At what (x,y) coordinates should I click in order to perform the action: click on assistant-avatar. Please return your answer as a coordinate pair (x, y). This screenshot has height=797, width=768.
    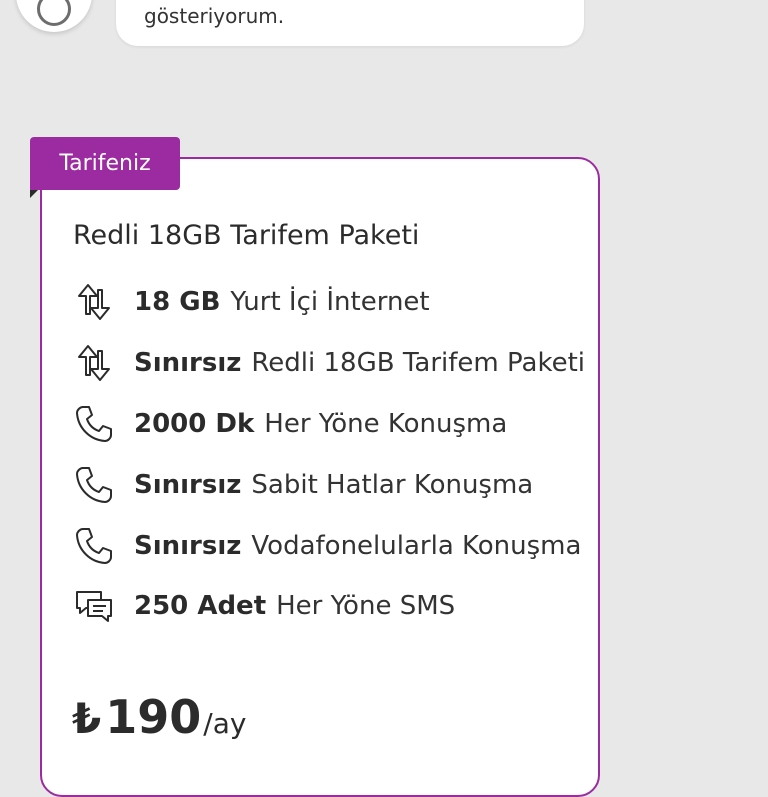
    Looking at the image, I should click on (54, 16).